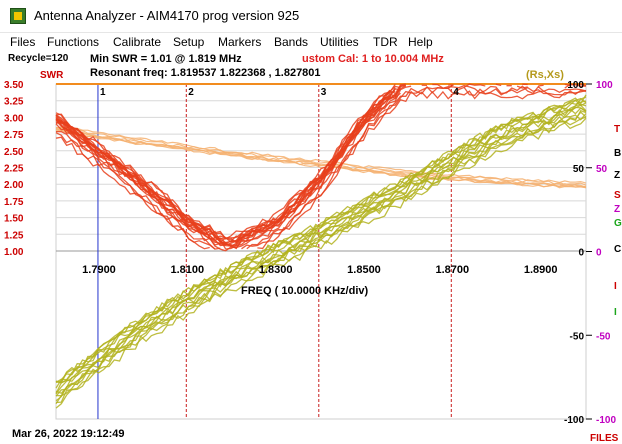  I want to click on marker-label-4: 4, so click(456, 92).